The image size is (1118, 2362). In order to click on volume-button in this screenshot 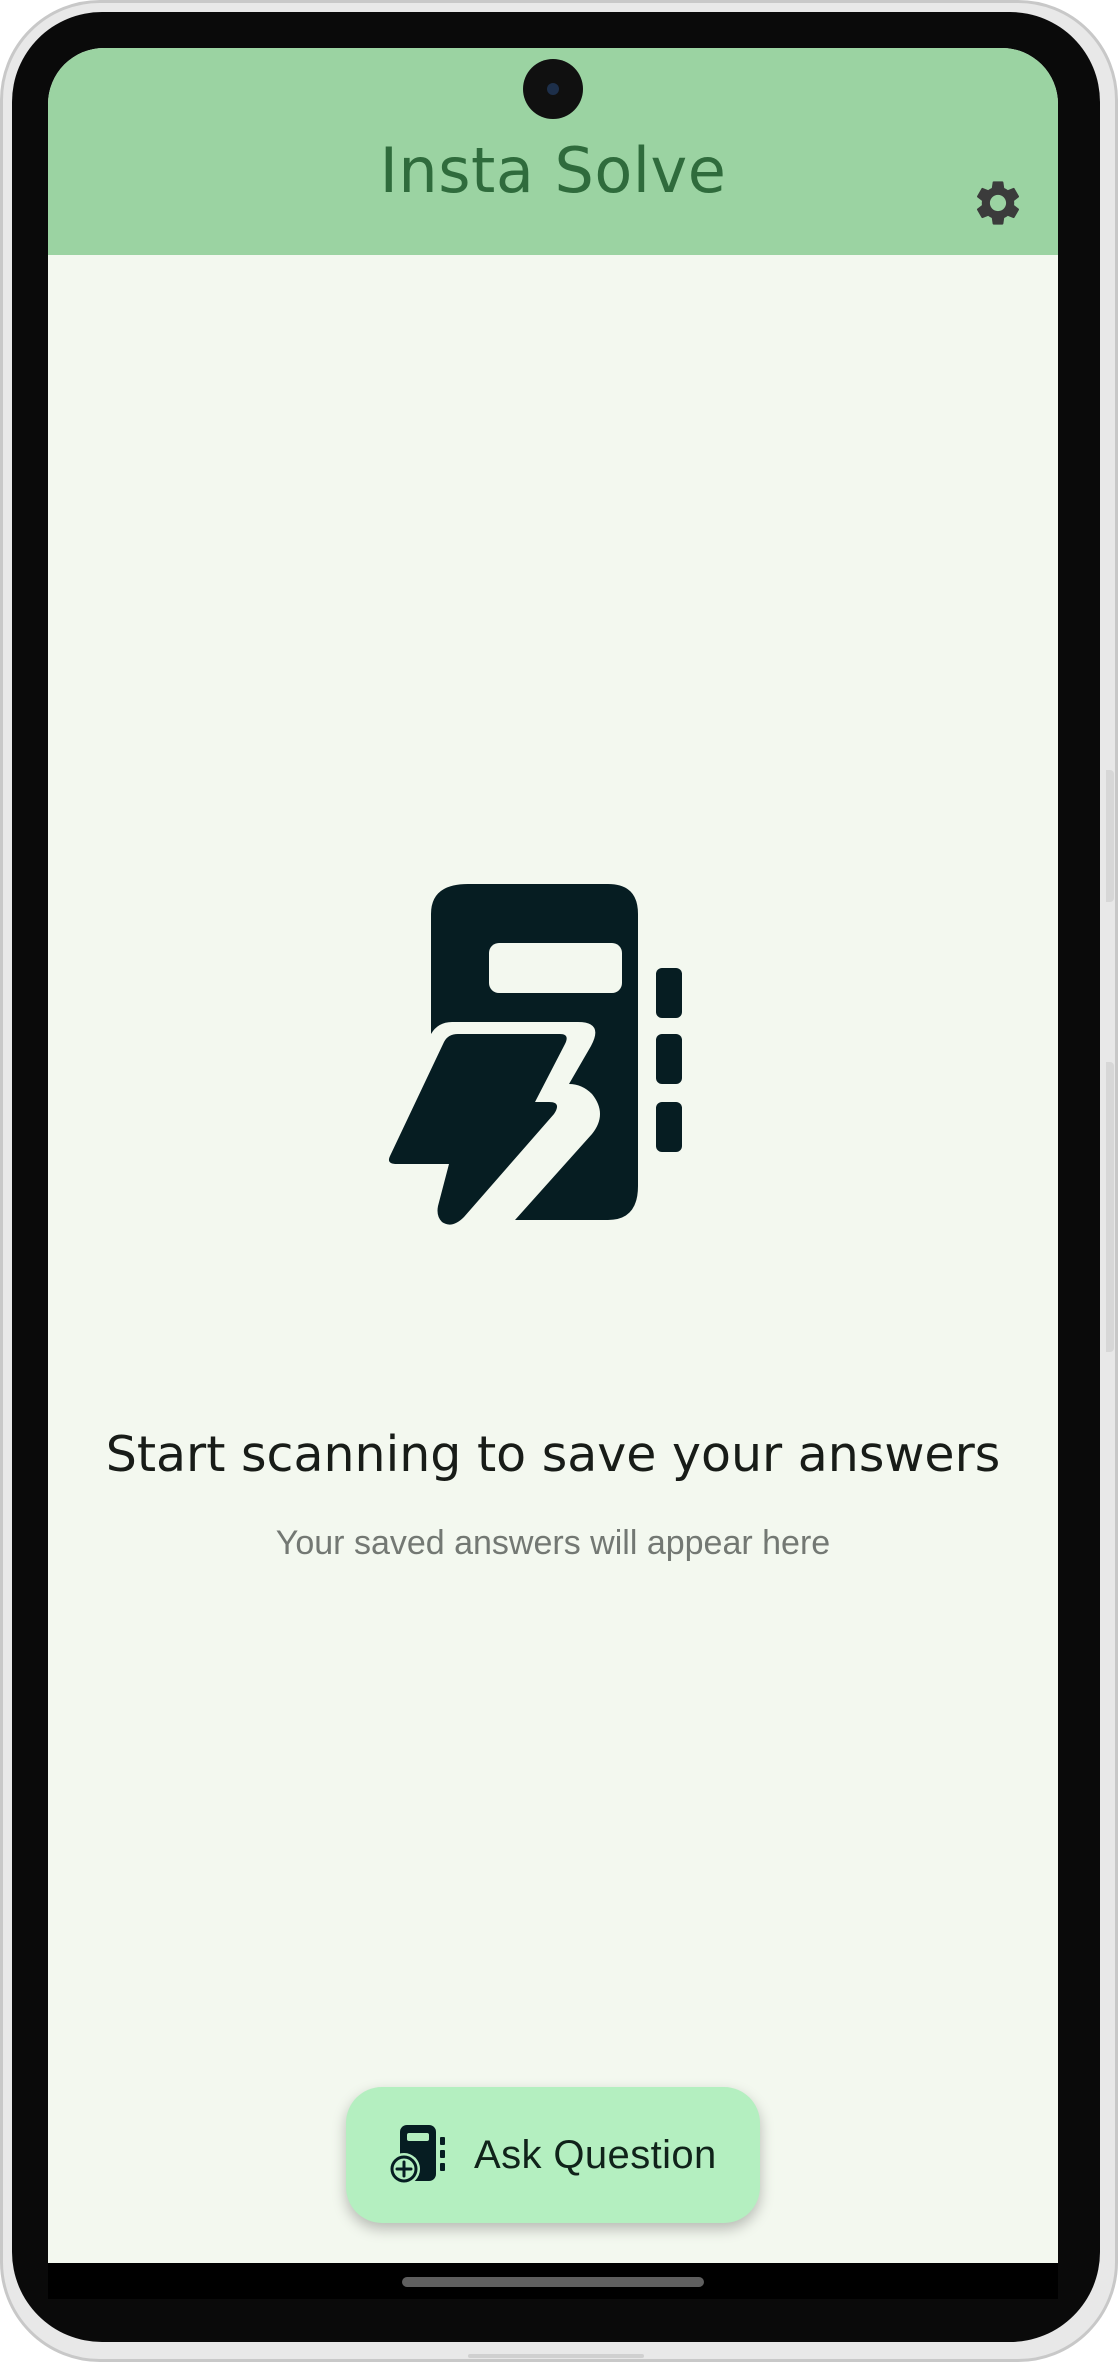, I will do `click(1110, 836)`.